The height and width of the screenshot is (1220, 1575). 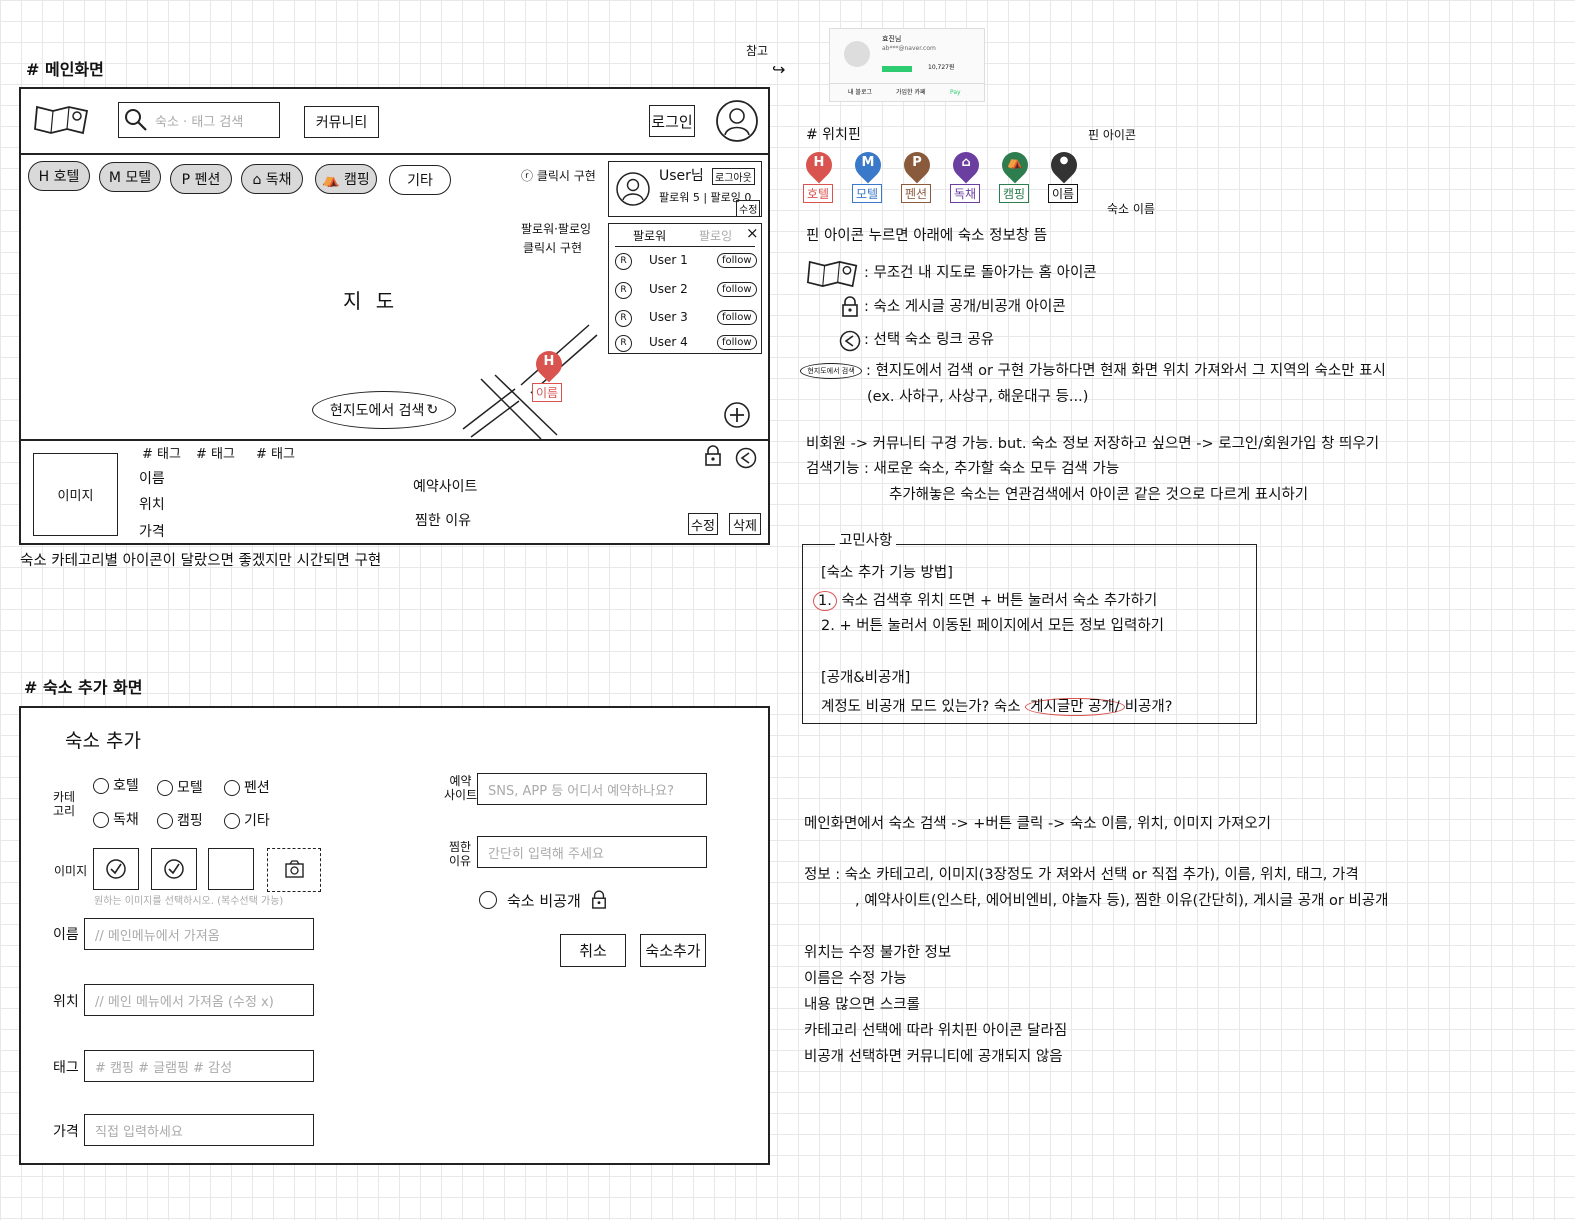 I want to click on follow-user-name: User 3, so click(x=668, y=317).